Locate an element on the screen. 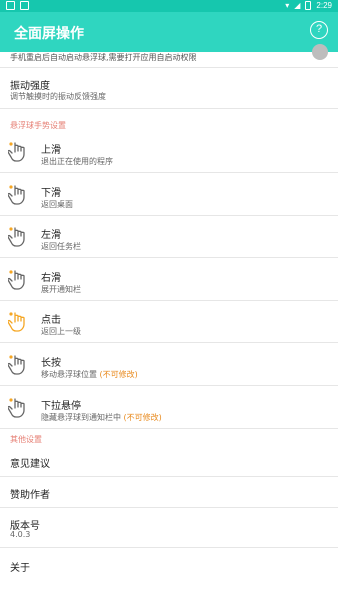 The width and height of the screenshot is (338, 600). gesture-summary: 隐藏悬浮球到通知栏中 (不可修改) is located at coordinates (101, 417).